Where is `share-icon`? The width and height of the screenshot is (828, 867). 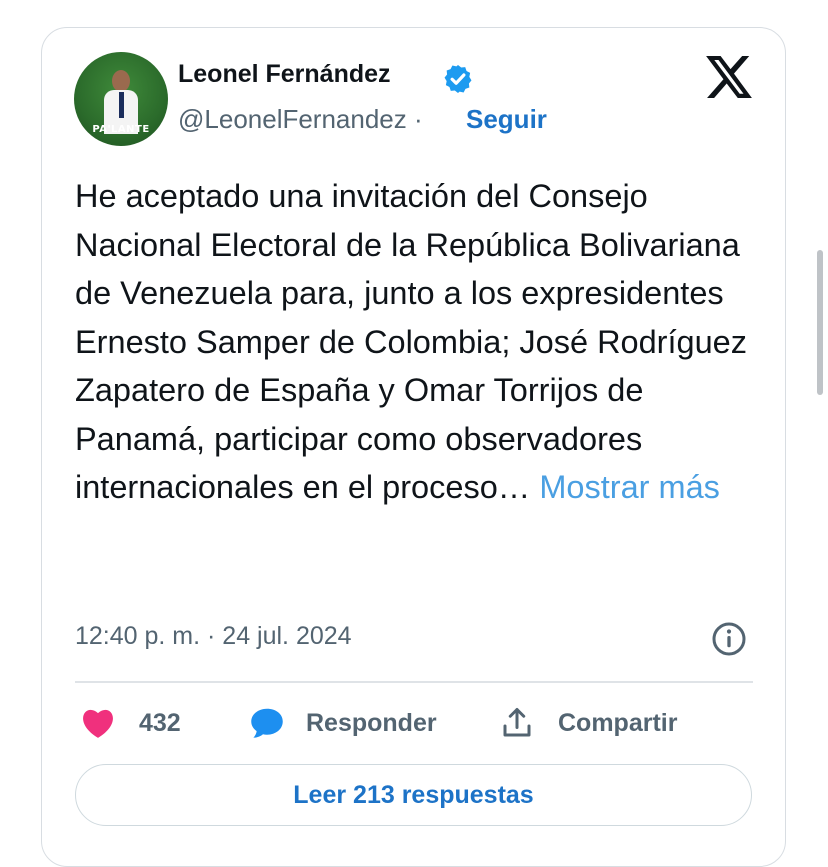 share-icon is located at coordinates (517, 722).